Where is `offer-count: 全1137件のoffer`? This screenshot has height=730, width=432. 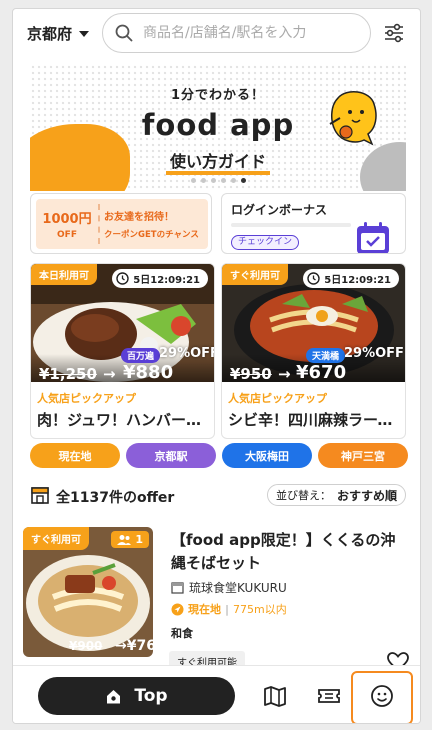 offer-count: 全1137件のoffer is located at coordinates (115, 498).